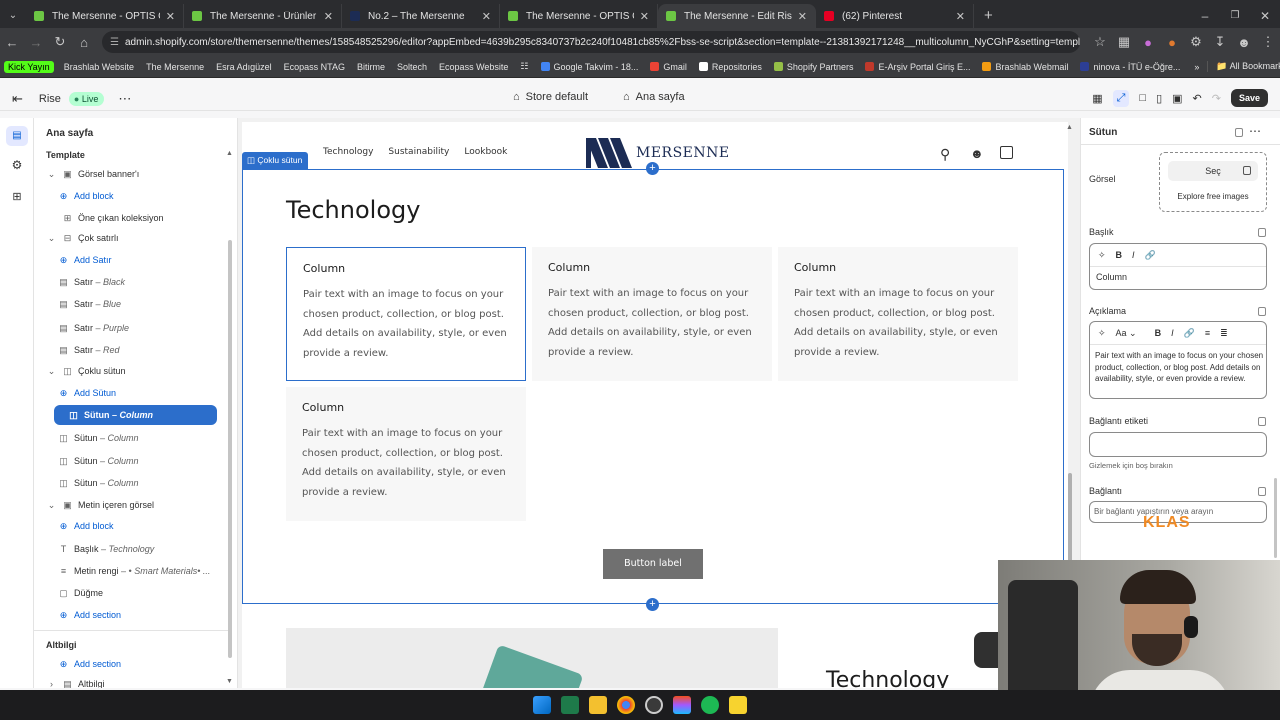 This screenshot has width=1280, height=720. I want to click on store-selector: ⌂ Store default, so click(550, 97).